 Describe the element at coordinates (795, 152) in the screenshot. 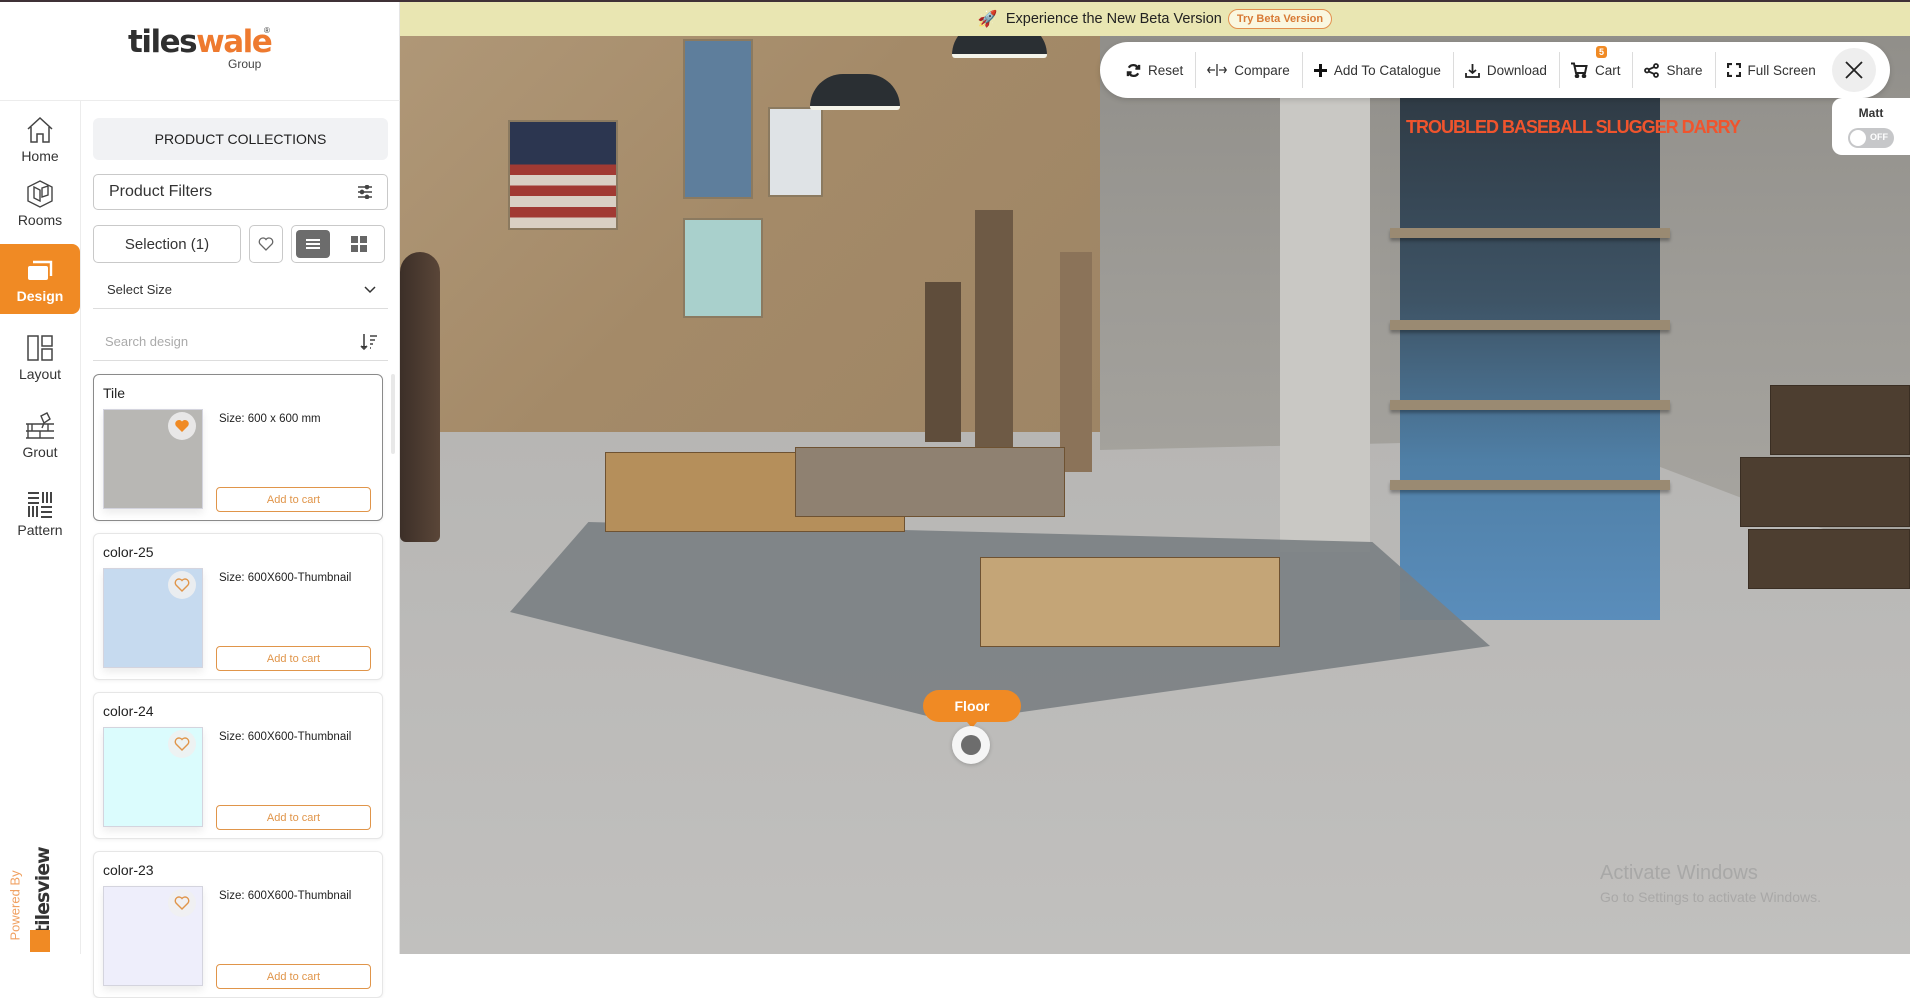

I see `popcorn-poster` at that location.